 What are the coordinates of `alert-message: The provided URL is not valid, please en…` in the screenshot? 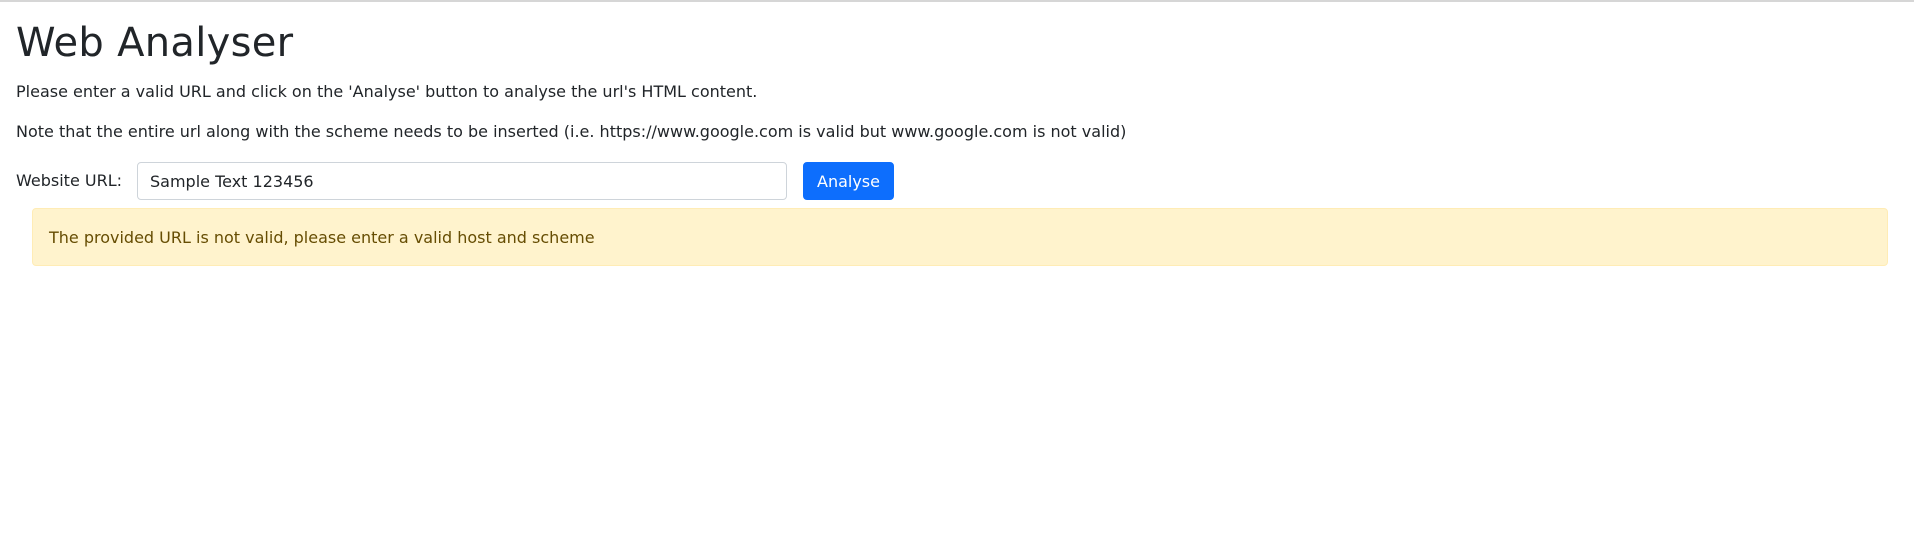 It's located at (322, 237).